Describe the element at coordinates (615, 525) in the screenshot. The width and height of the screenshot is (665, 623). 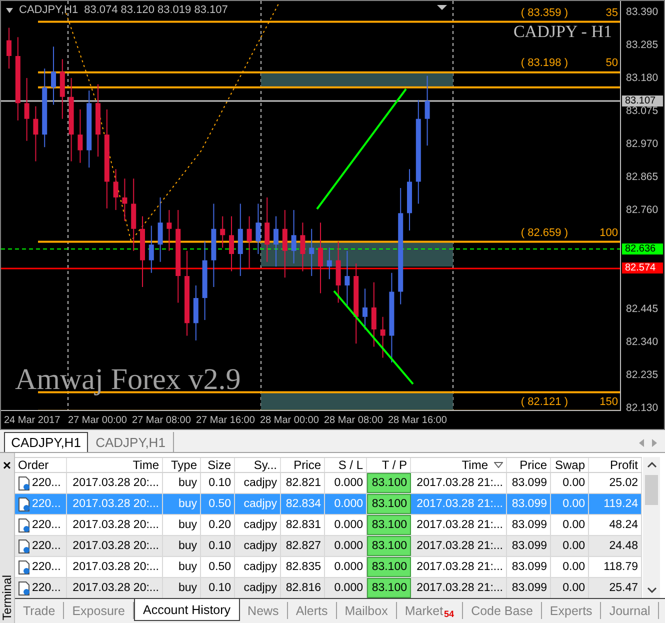
I see `table-cell: 48.24` at that location.